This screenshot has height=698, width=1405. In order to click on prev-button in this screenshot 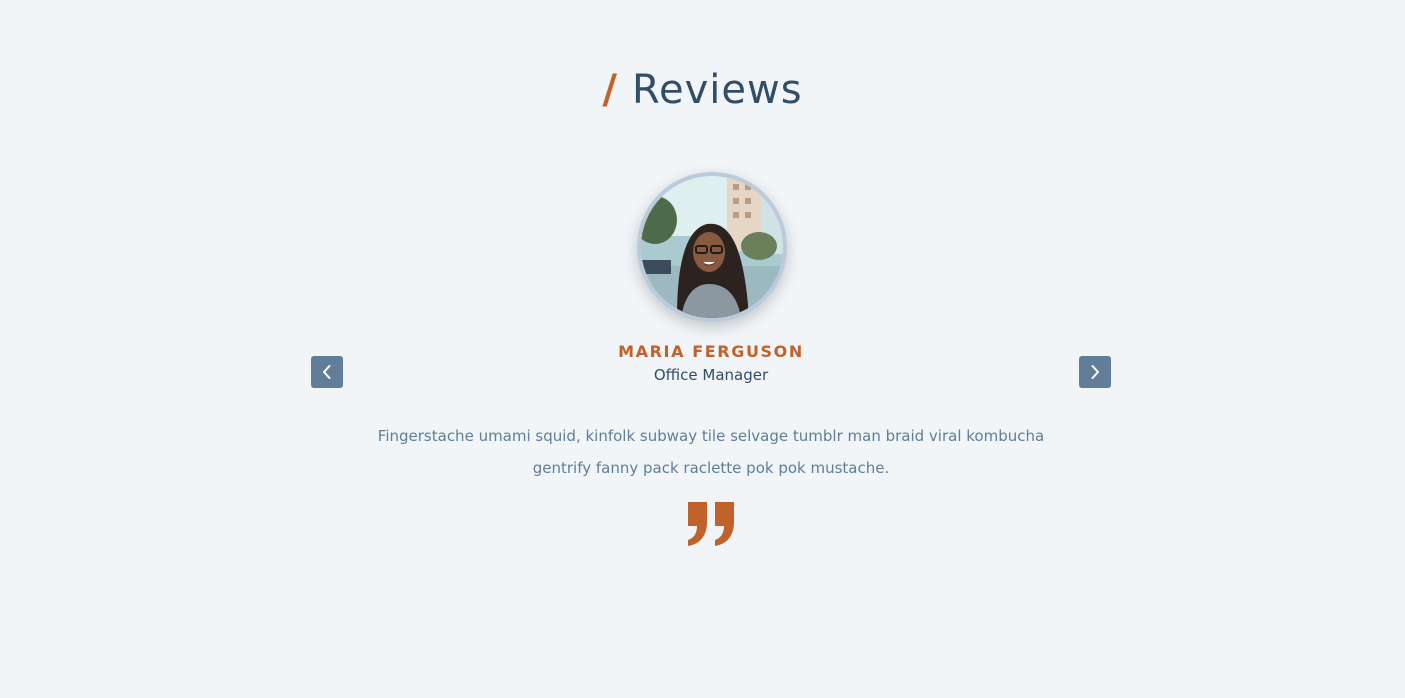, I will do `click(327, 372)`.